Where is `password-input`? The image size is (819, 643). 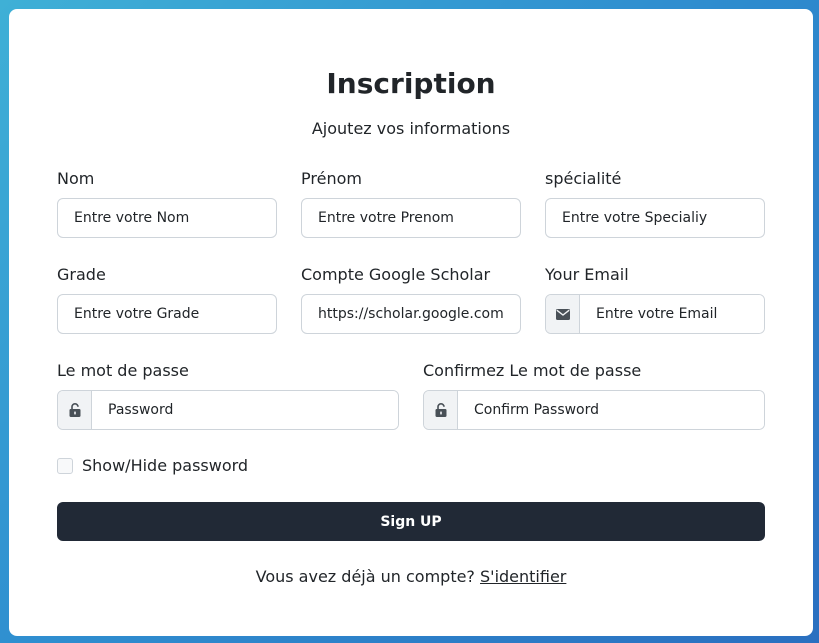 password-input is located at coordinates (245, 410).